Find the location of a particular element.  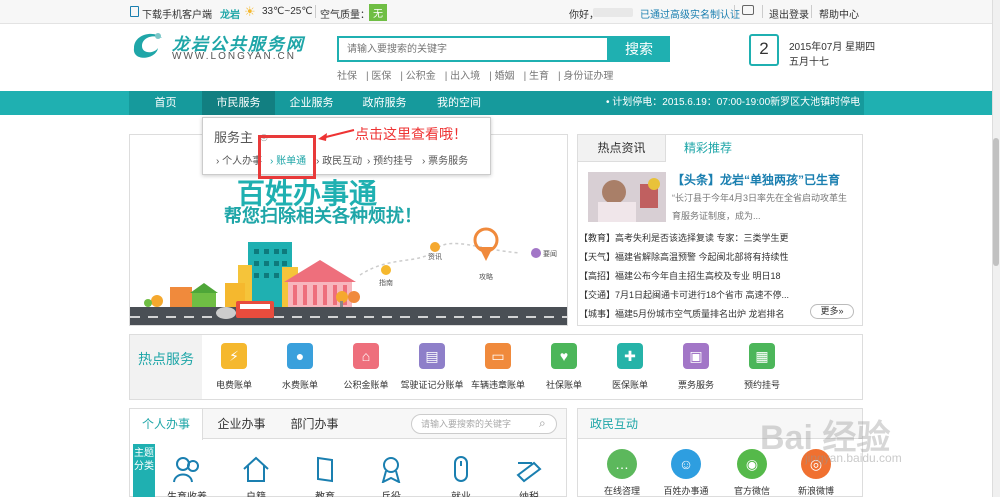

service-electricity-bill: ⚡ 电费账单 is located at coordinates (234, 367).